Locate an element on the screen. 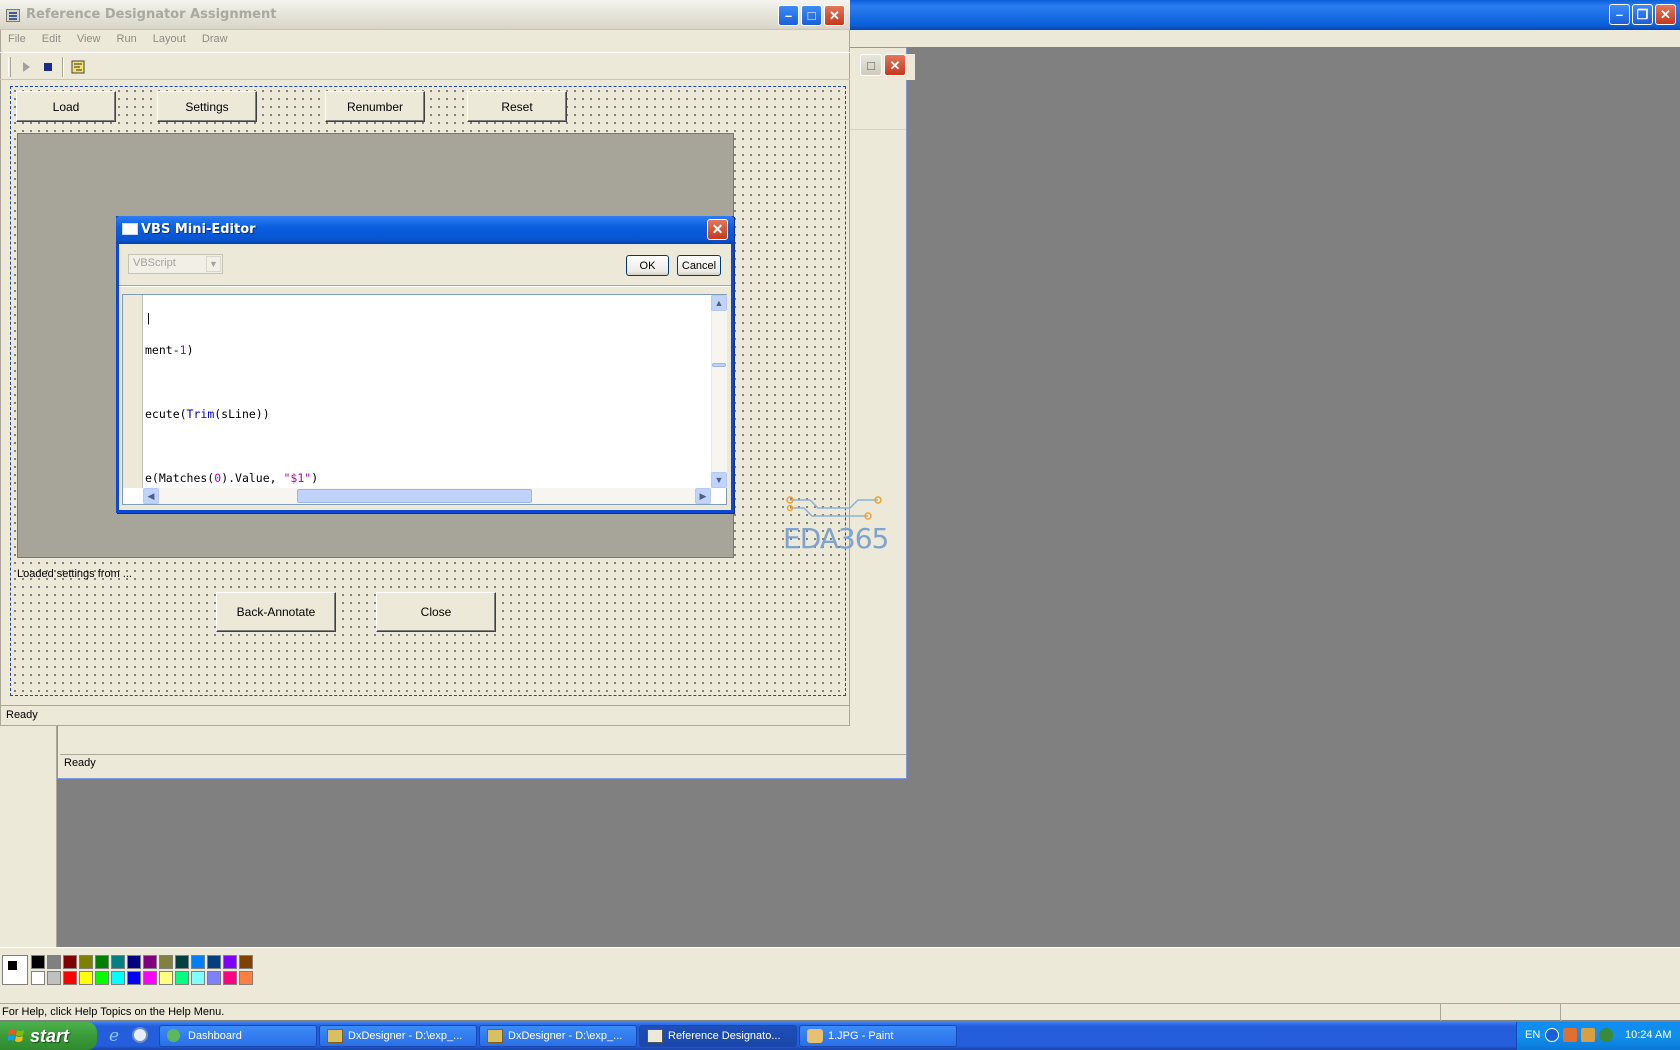 Image resolution: width=1680 pixels, height=1050 pixels. paint-icon is located at coordinates (815, 1036).